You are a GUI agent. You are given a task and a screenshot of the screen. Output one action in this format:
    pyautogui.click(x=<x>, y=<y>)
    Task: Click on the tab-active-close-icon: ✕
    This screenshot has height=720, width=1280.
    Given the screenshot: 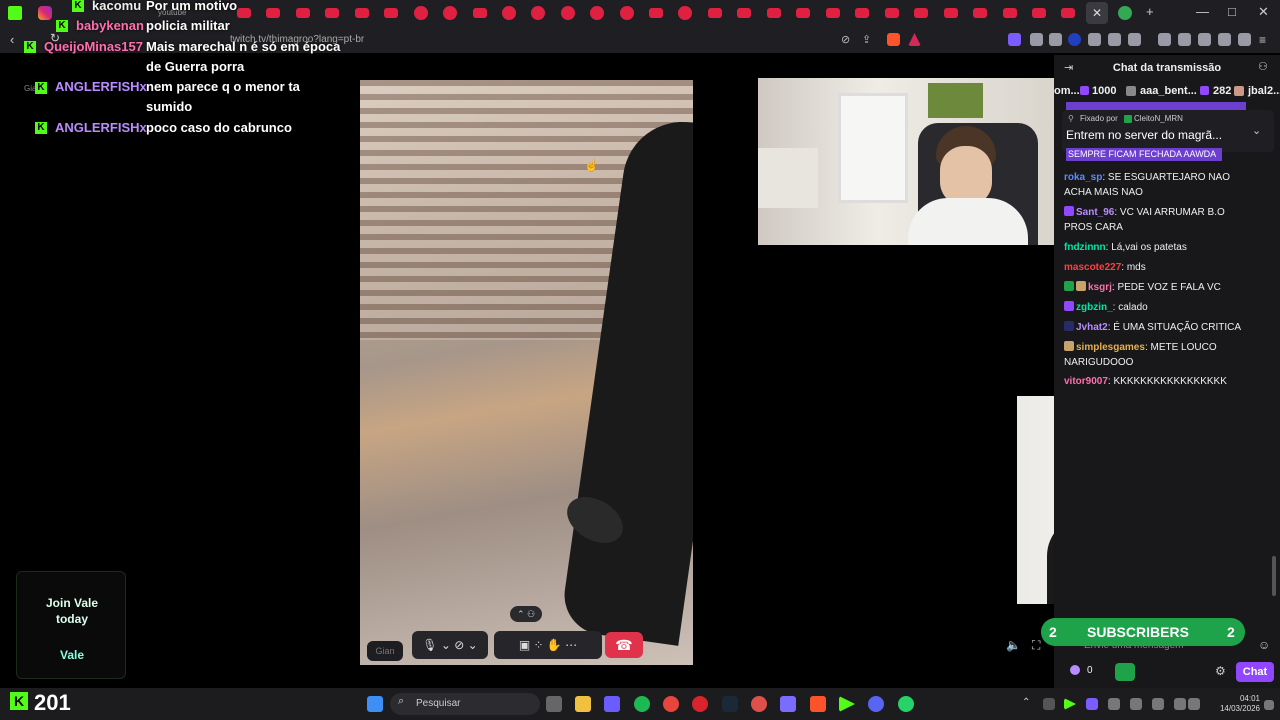 What is the action you would take?
    pyautogui.click(x=1097, y=13)
    